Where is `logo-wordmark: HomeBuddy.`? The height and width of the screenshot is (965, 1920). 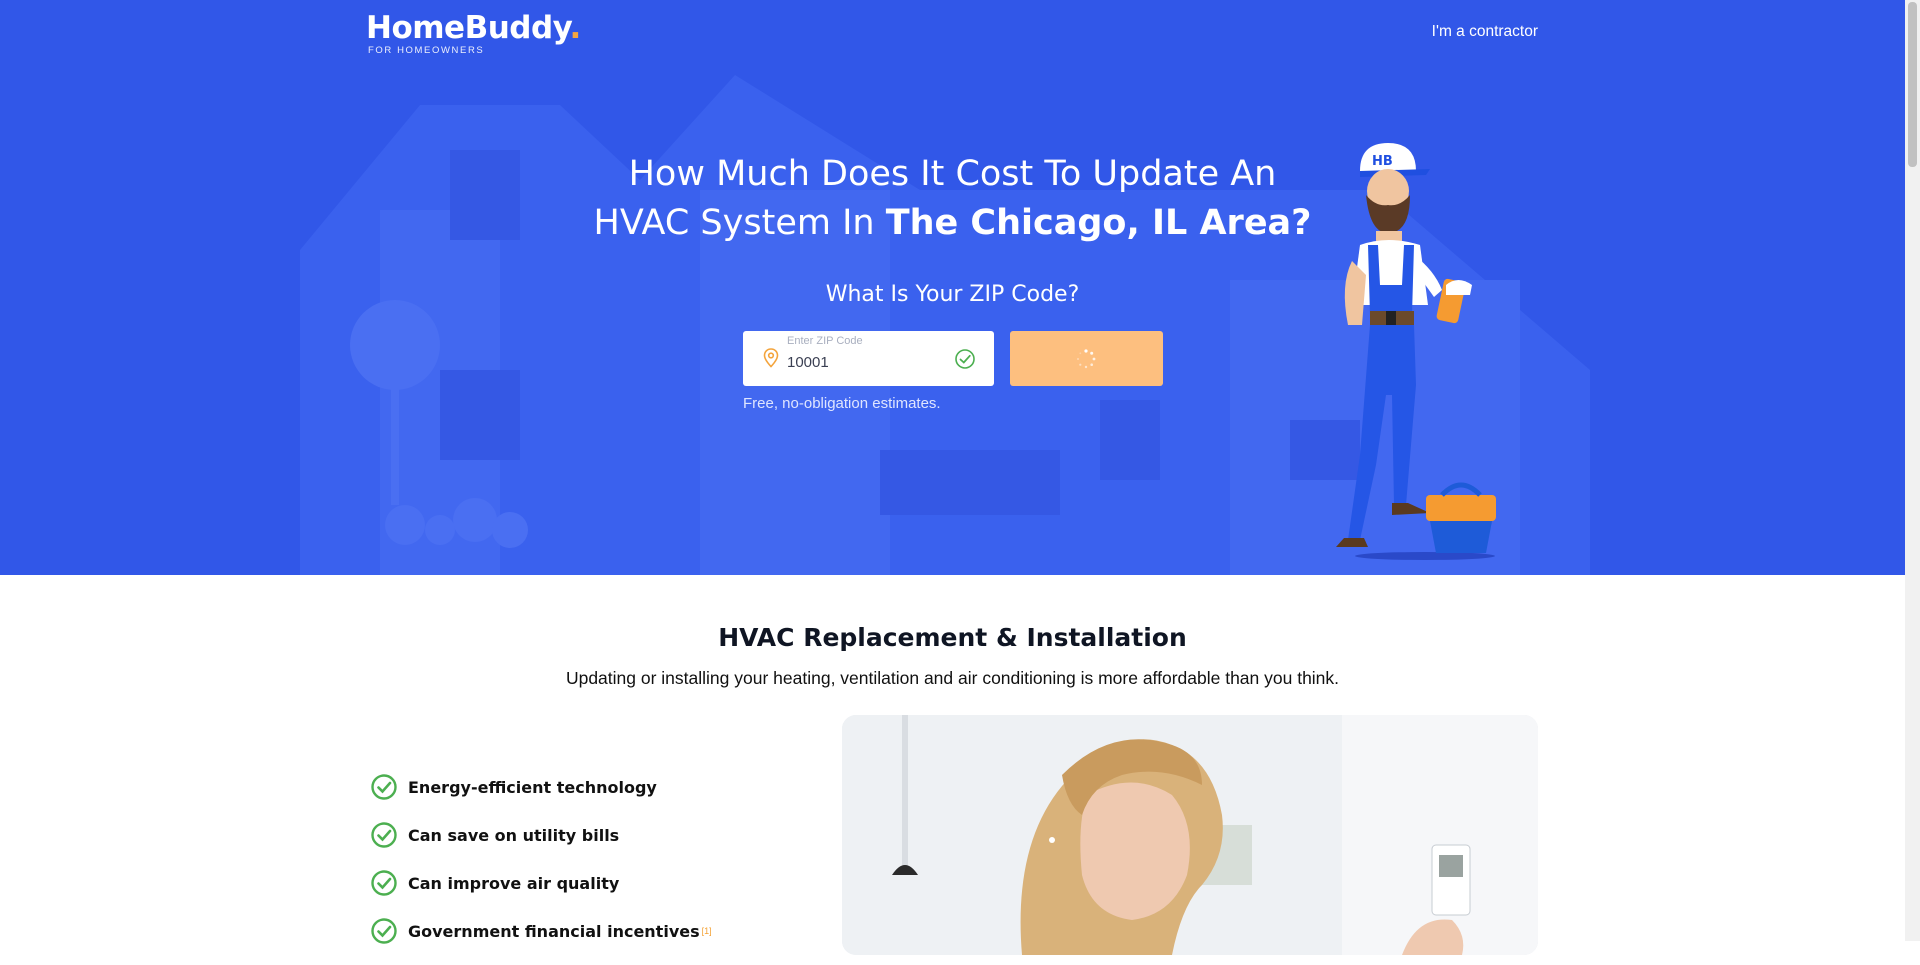 logo-wordmark: HomeBuddy. is located at coordinates (473, 28).